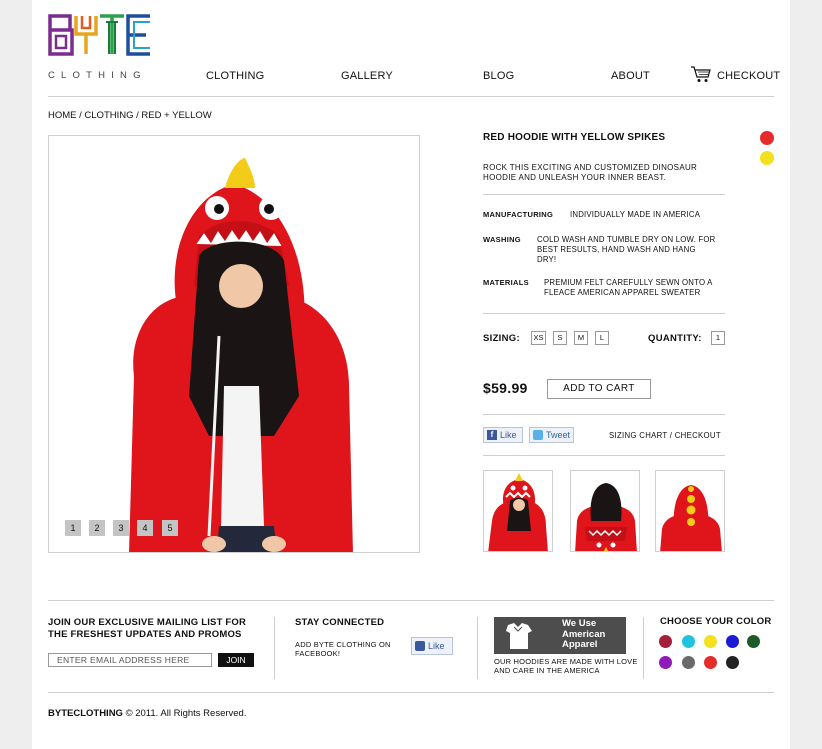 Image resolution: width=822 pixels, height=749 pixels. I want to click on footer-color-red, so click(710, 662).